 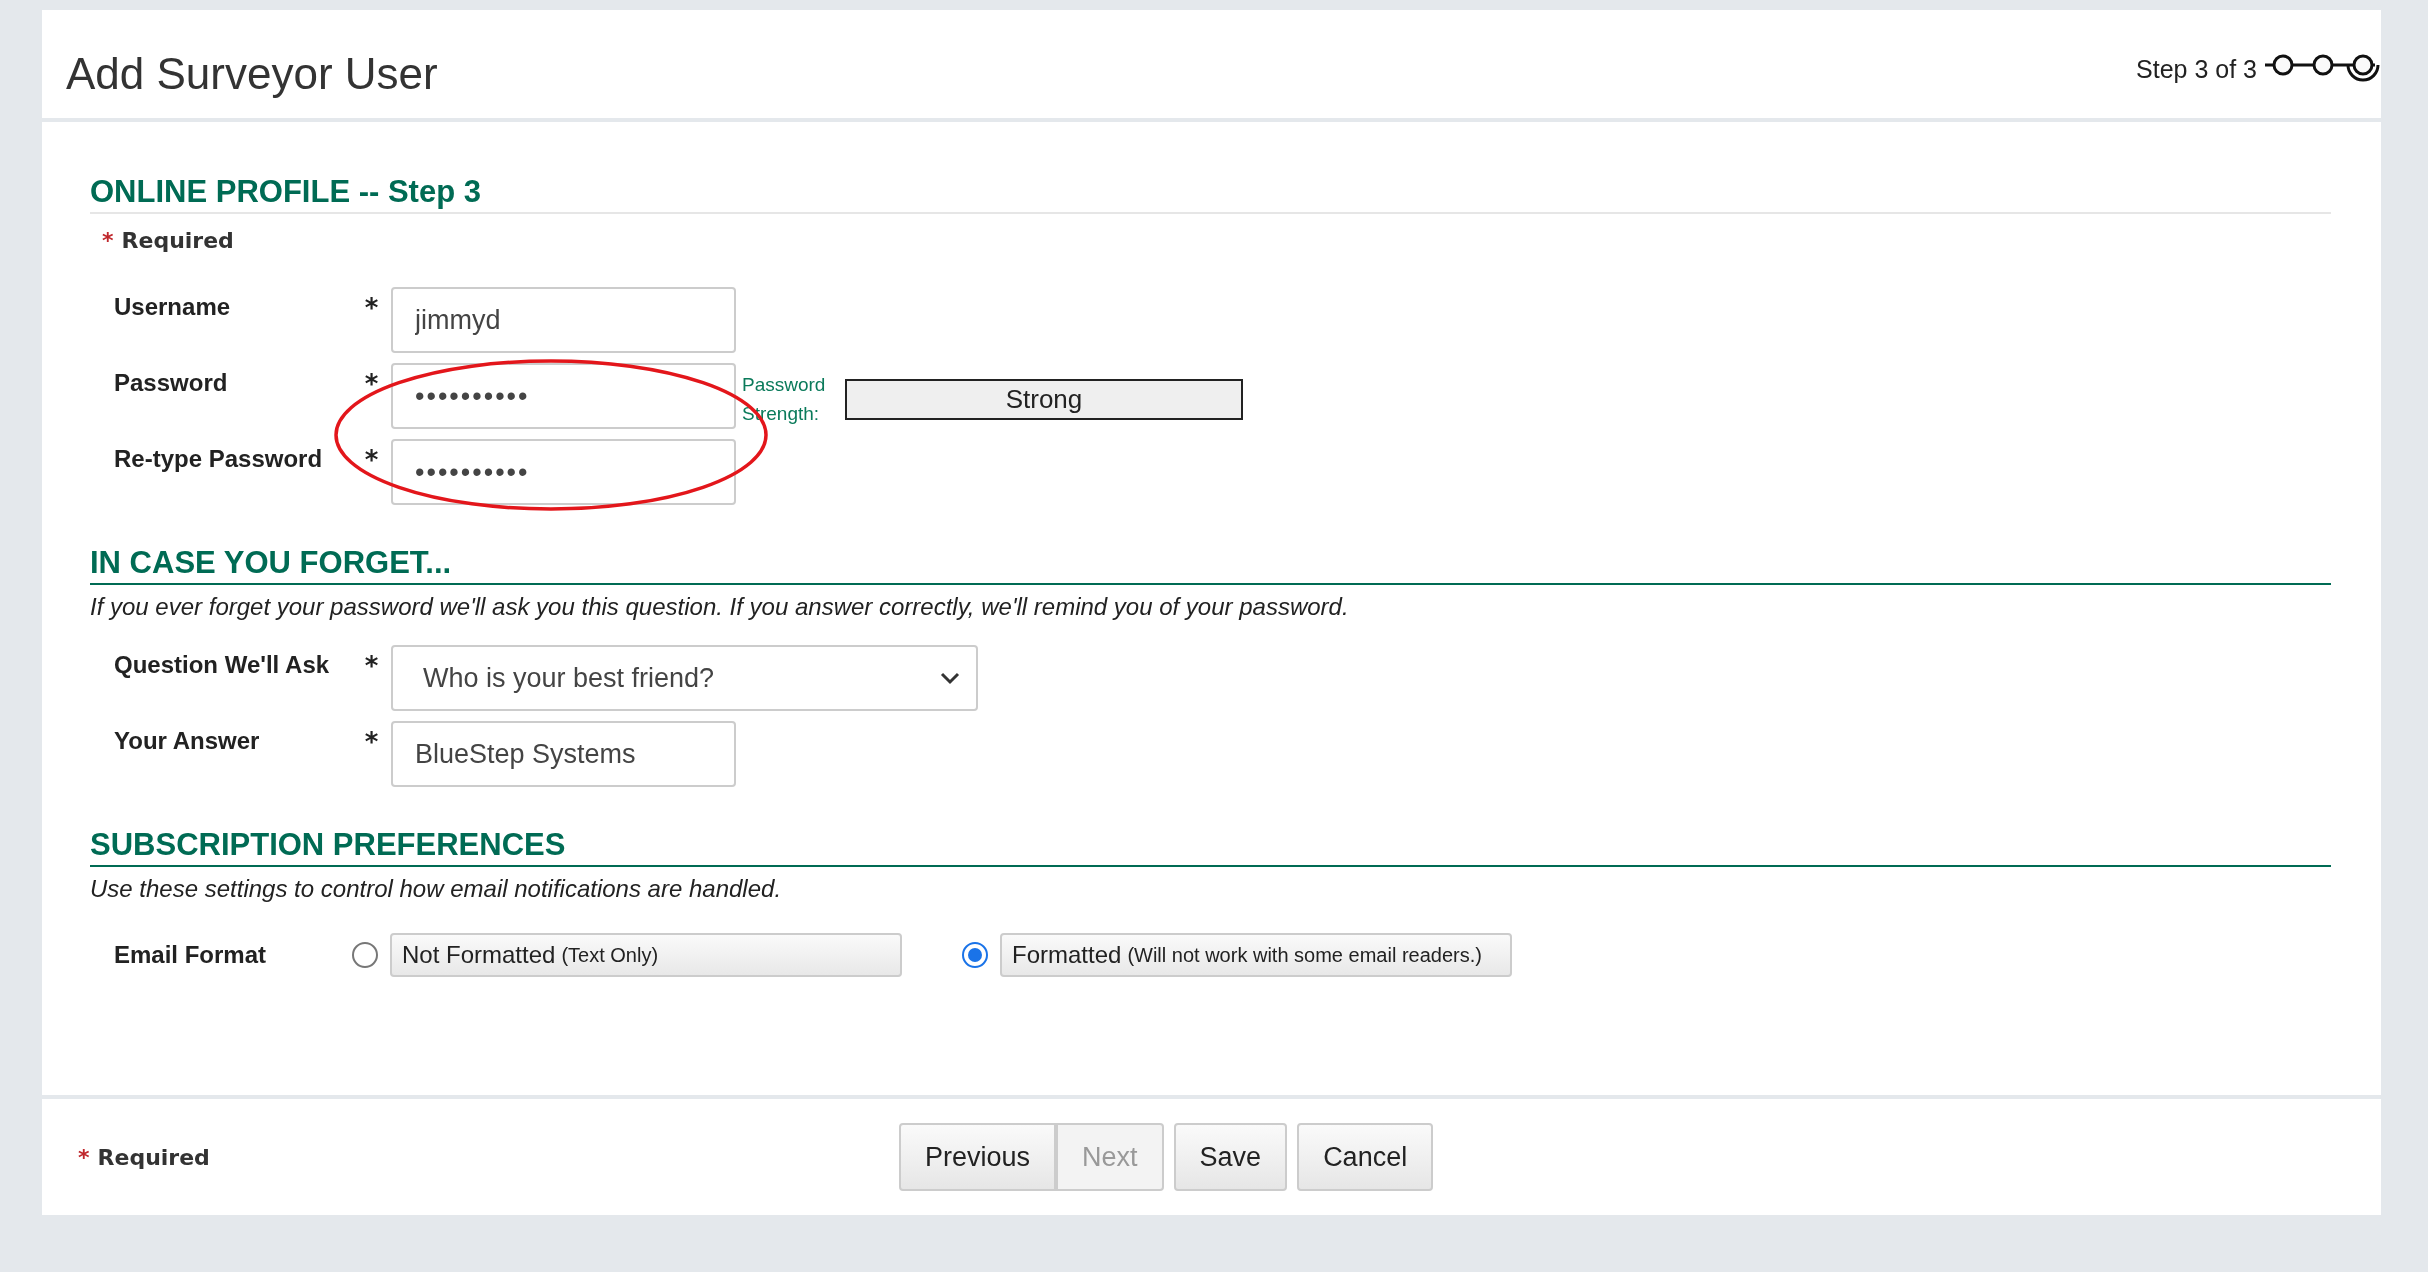 I want to click on action-button: Save, so click(x=1230, y=1157).